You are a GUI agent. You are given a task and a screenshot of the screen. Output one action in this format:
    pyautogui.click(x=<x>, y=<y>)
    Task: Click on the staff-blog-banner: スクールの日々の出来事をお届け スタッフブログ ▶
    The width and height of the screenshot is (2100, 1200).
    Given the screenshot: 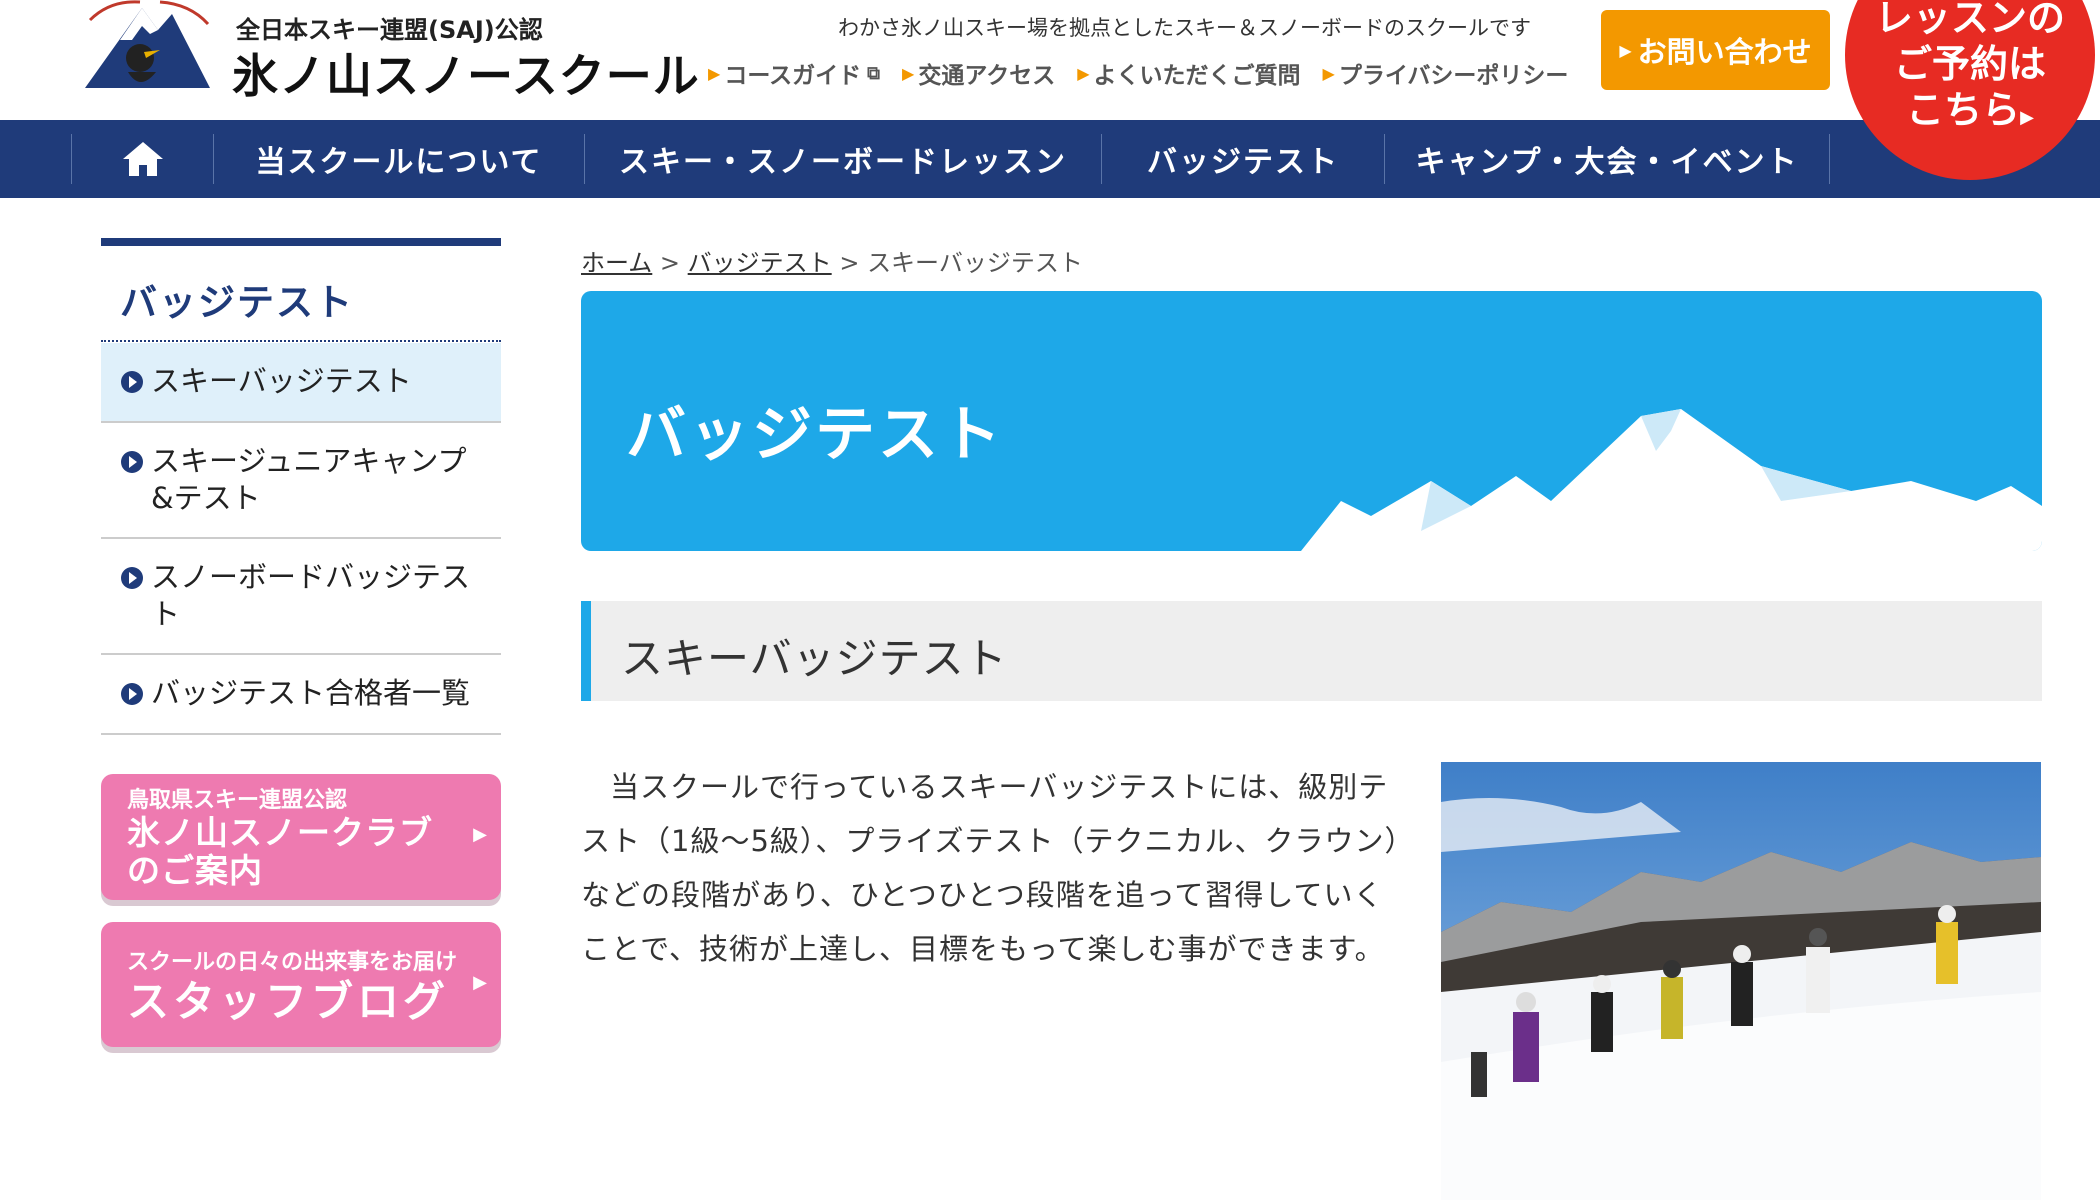 What is the action you would take?
    pyautogui.click(x=301, y=984)
    